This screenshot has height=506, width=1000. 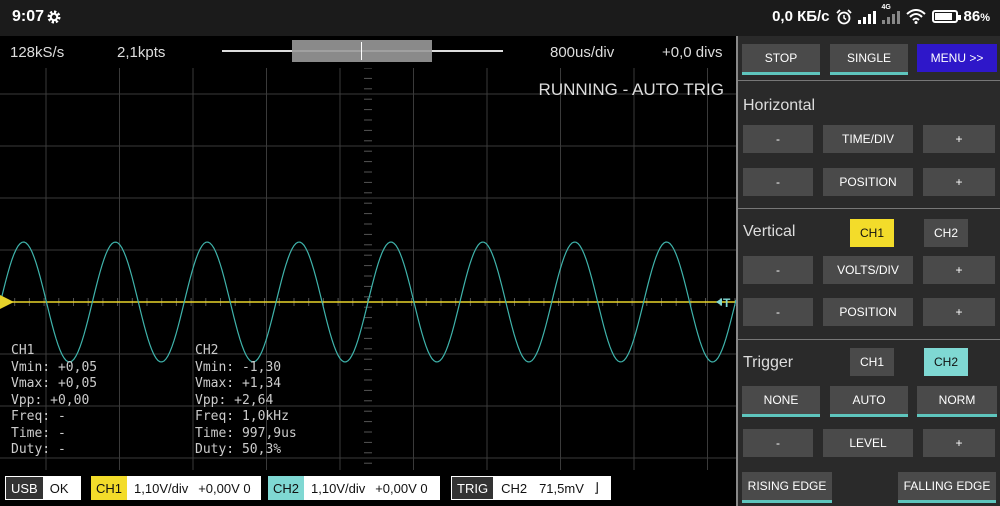 What do you see at coordinates (869, 59) in the screenshot?
I see `single-button: SINGLE` at bounding box center [869, 59].